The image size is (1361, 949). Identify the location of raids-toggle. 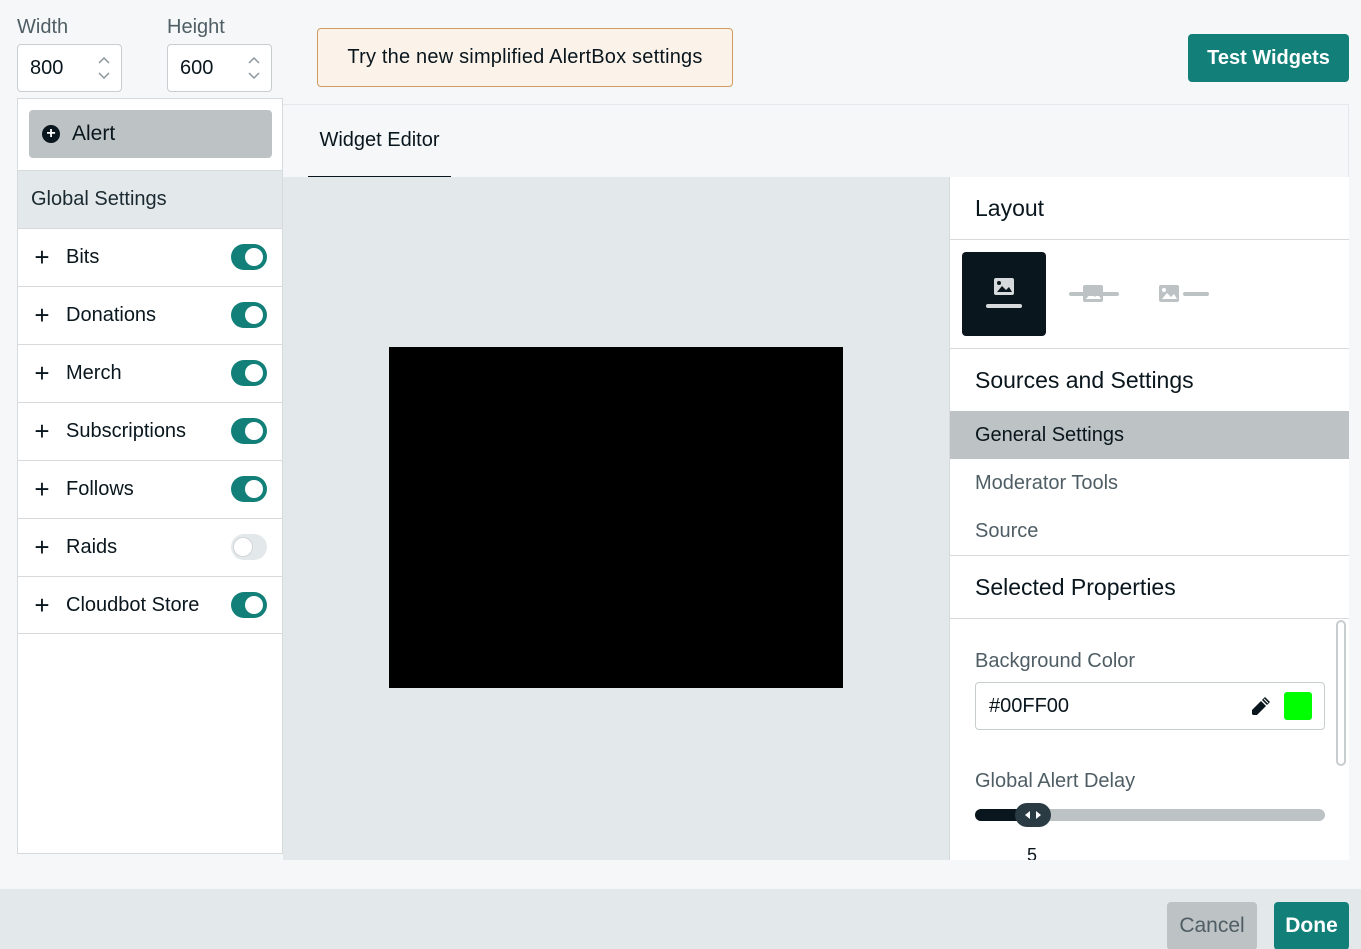
(249, 547).